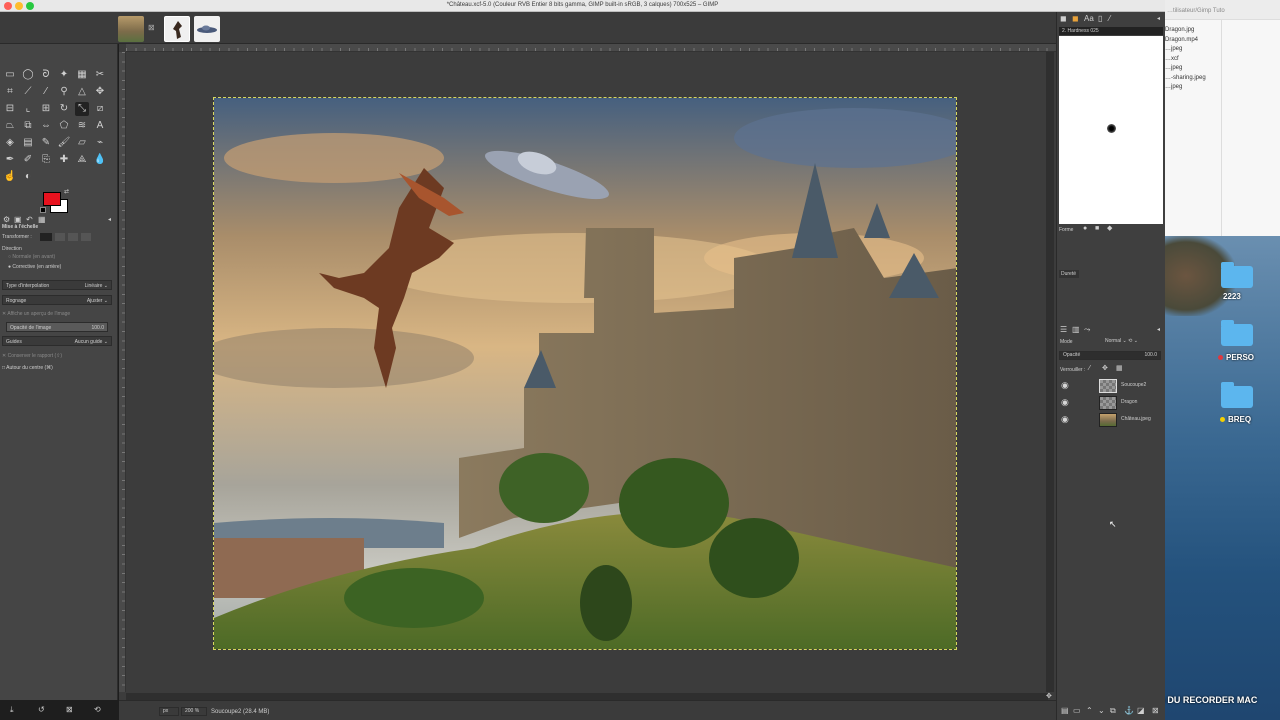 This screenshot has height=720, width=1280. What do you see at coordinates (1158, 330) in the screenshot?
I see `dock-menu-icon: ◂` at bounding box center [1158, 330].